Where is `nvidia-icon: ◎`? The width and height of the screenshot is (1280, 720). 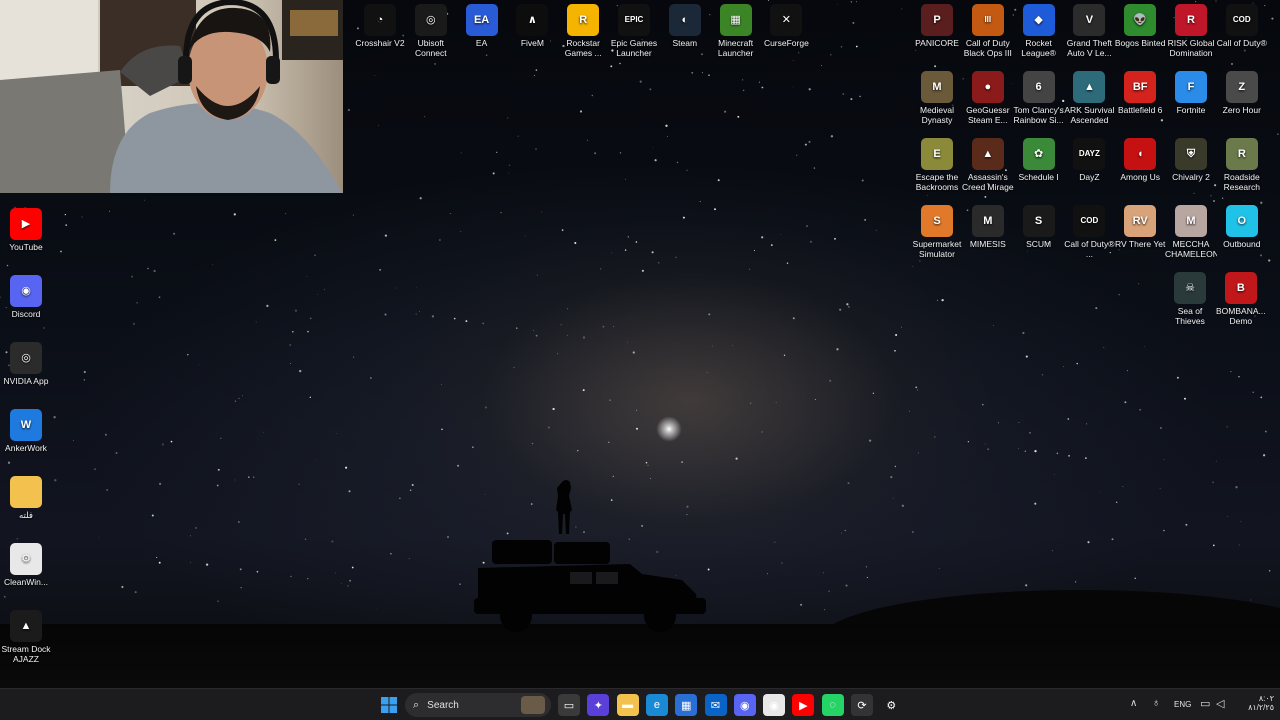
nvidia-icon: ◎ is located at coordinates (26, 358).